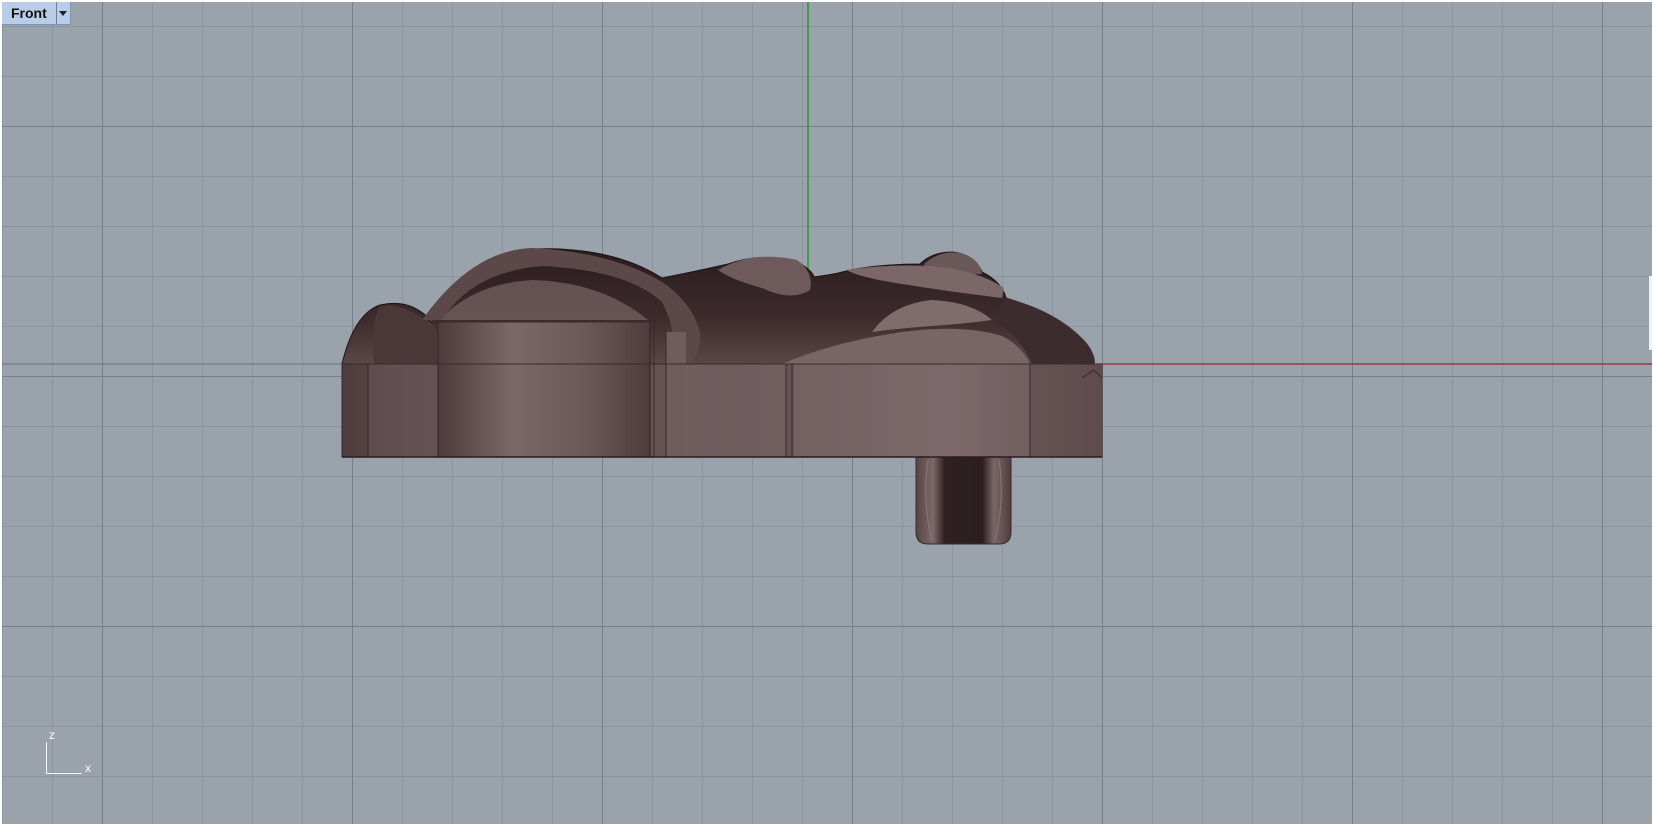 The height and width of the screenshot is (826, 1654). What do you see at coordinates (64, 773) in the screenshot?
I see `x-axis-indicator` at bounding box center [64, 773].